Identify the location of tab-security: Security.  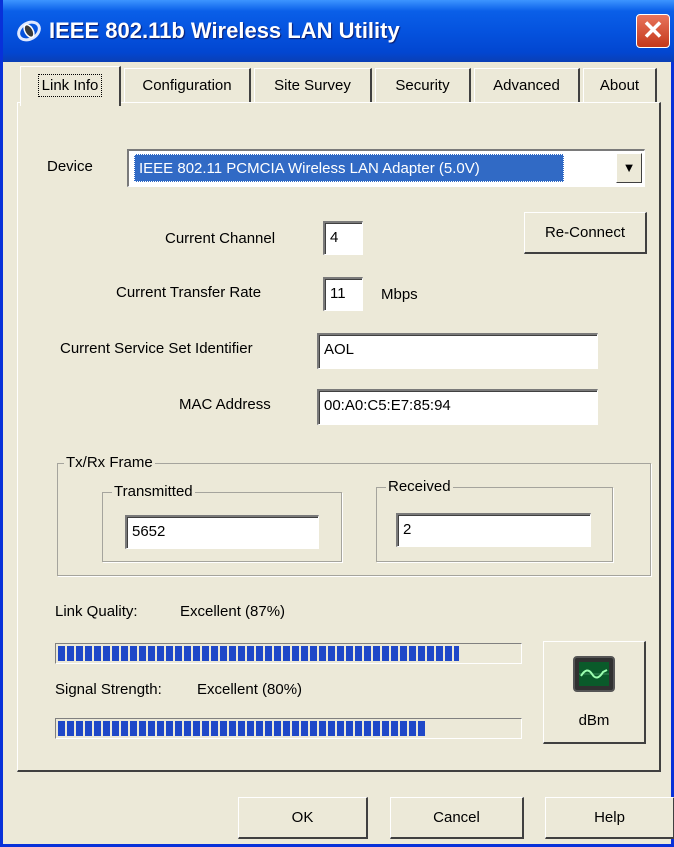
(423, 85).